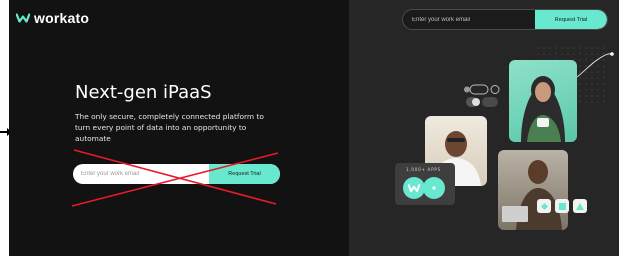 The image size is (619, 256). What do you see at coordinates (423, 169) in the screenshot?
I see `apps-count-label: 1,000+ APPS` at bounding box center [423, 169].